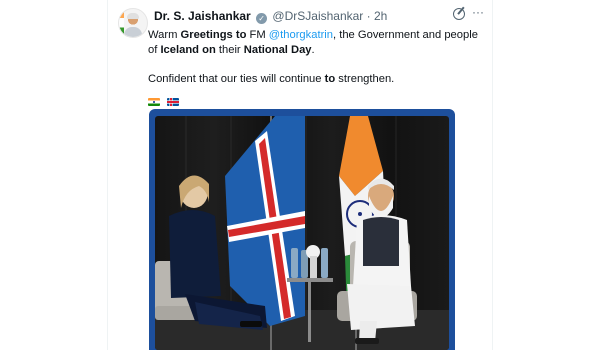 The width and height of the screenshot is (600, 350). I want to click on india-flag-icon, so click(154, 101).